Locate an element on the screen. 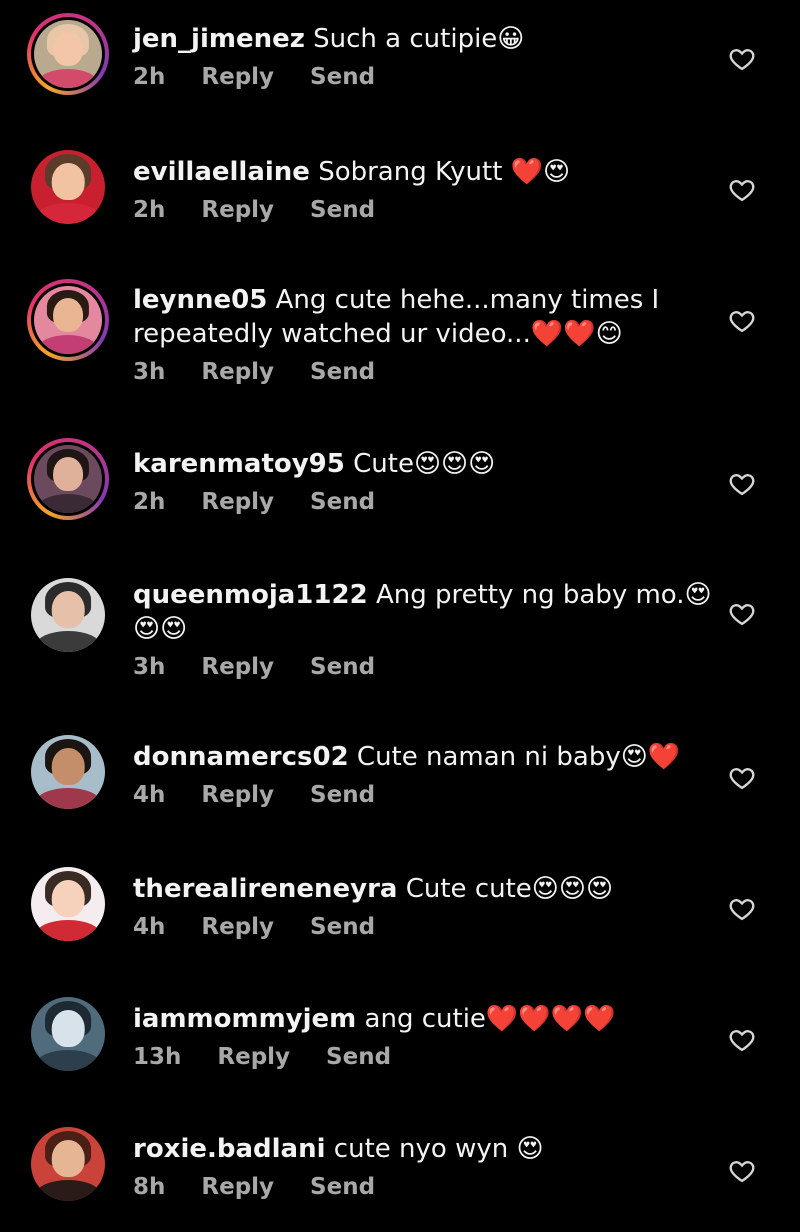  username-link: jen_jimenez is located at coordinates (219, 39).